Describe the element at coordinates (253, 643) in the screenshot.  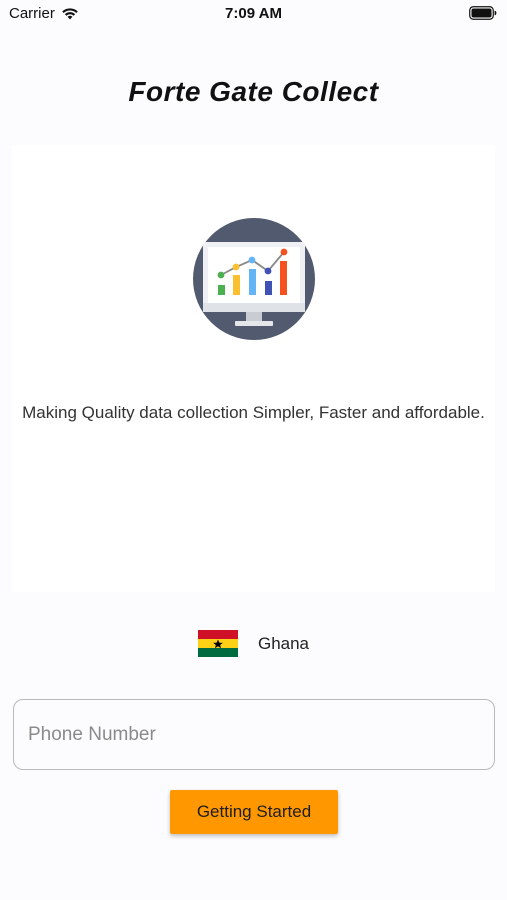
I see `country-selector: Ghana` at that location.